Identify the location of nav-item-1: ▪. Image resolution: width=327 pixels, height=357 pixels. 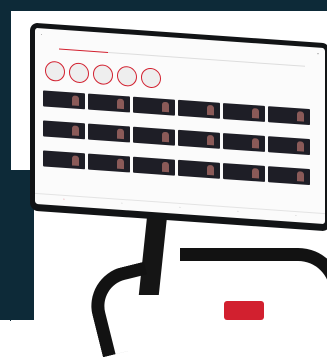
(64, 200).